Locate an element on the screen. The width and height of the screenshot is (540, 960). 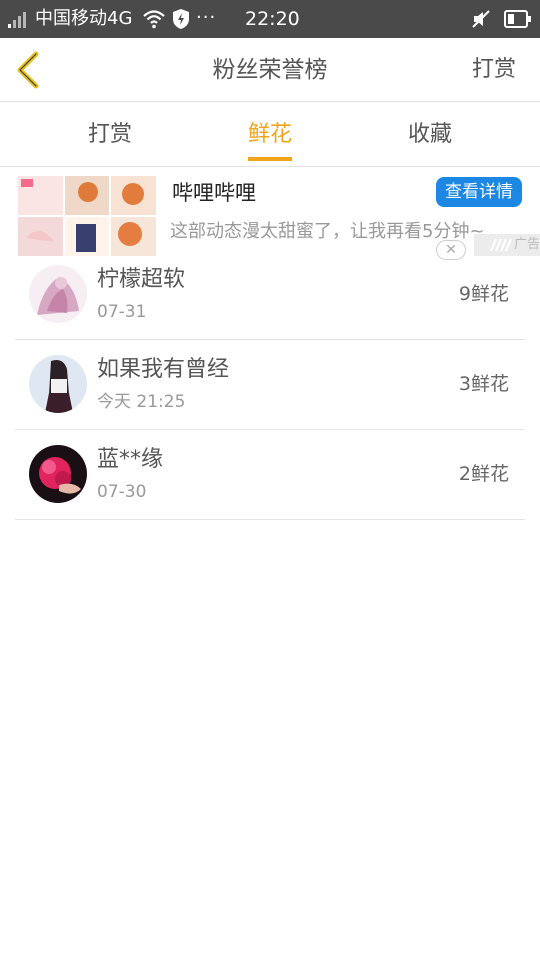
fan-name: 蓝**缘 is located at coordinates (130, 459).